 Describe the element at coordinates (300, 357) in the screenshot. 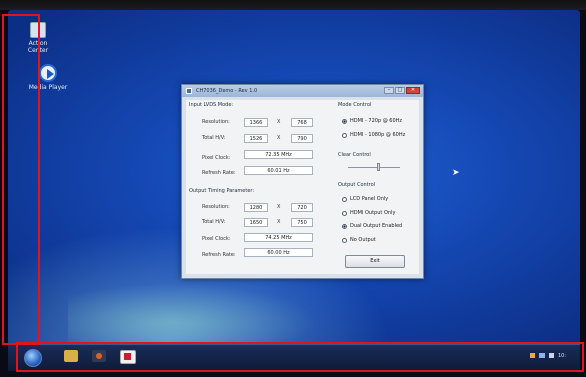

I see `highlight-taskbar` at that location.